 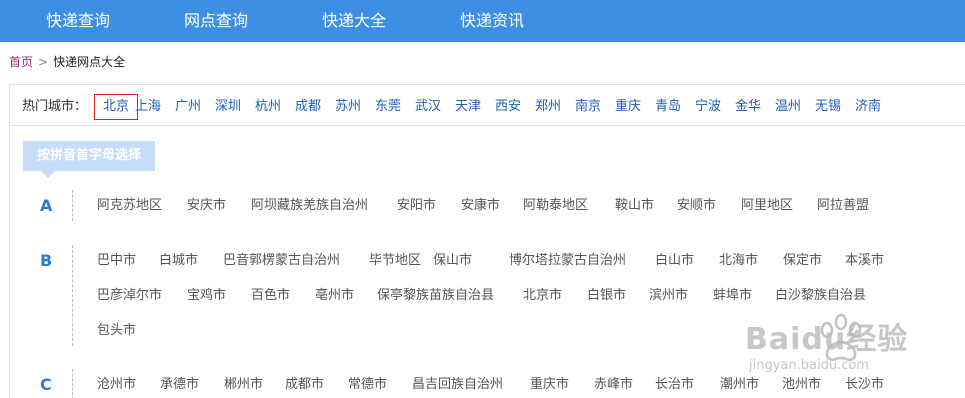 What do you see at coordinates (308, 107) in the screenshot?
I see `hot-city-link: 成都` at bounding box center [308, 107].